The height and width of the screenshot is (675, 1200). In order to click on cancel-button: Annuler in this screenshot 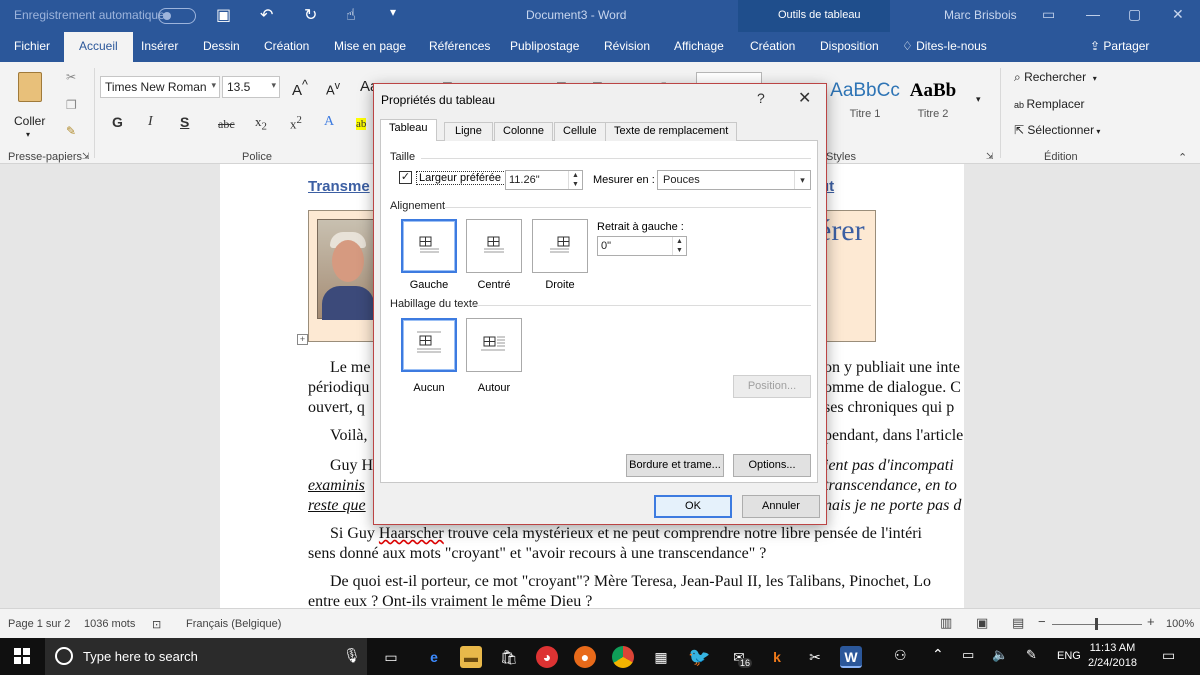, I will do `click(781, 506)`.